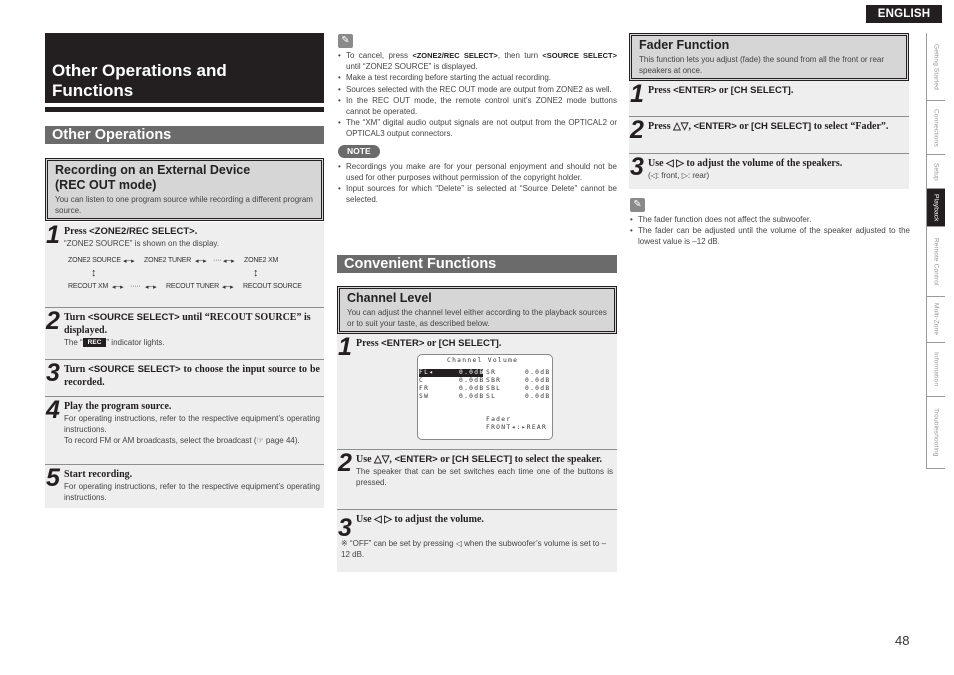  I want to click on nav-label: Troubleshooting, so click(936, 432).